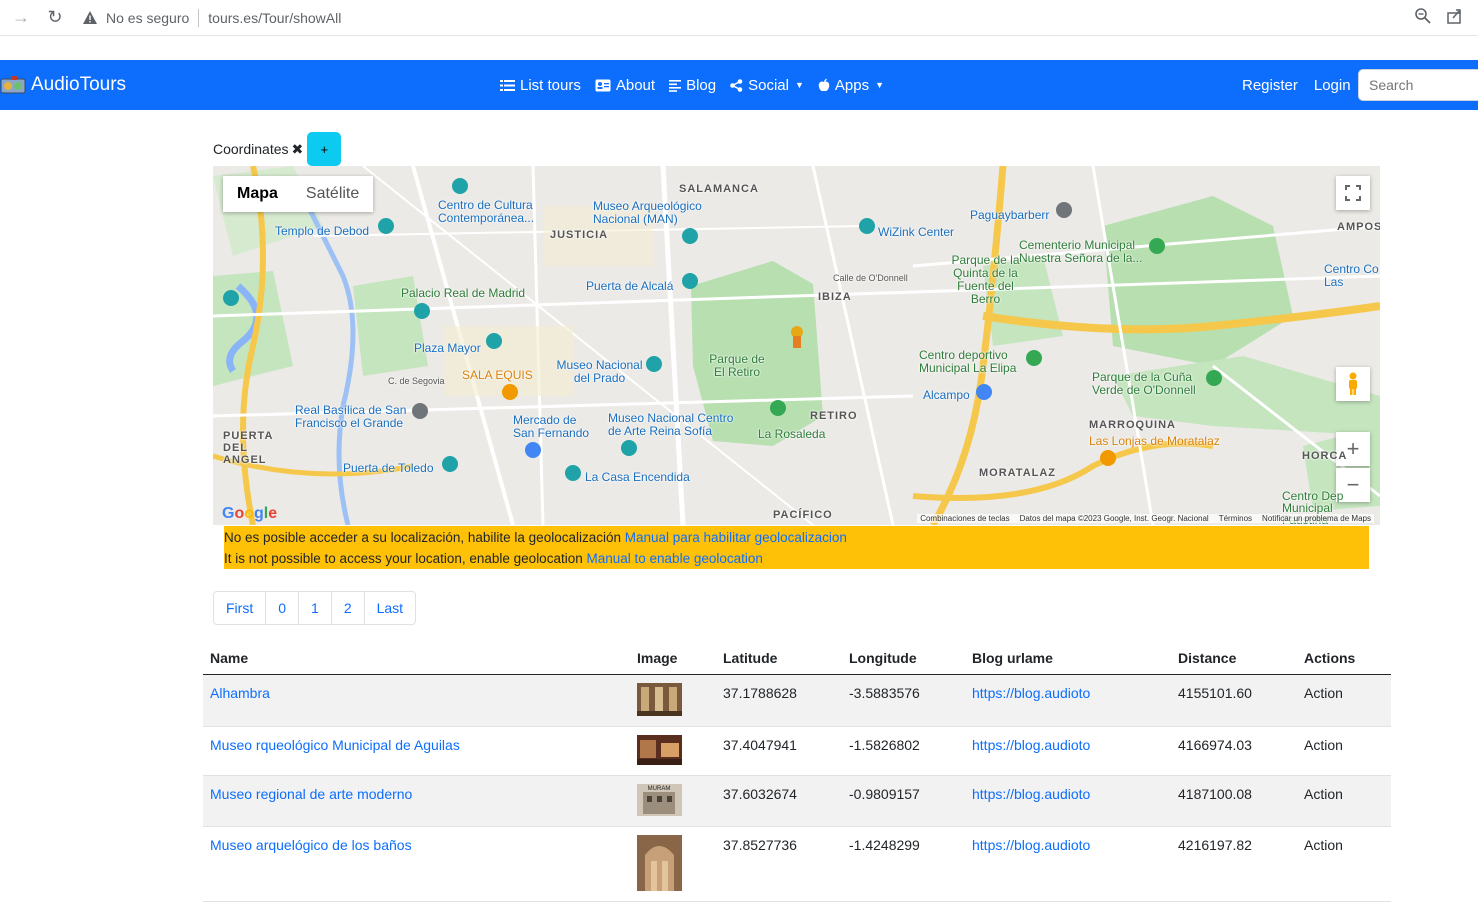 The image size is (1478, 902). I want to click on street-view-button, so click(1353, 384).